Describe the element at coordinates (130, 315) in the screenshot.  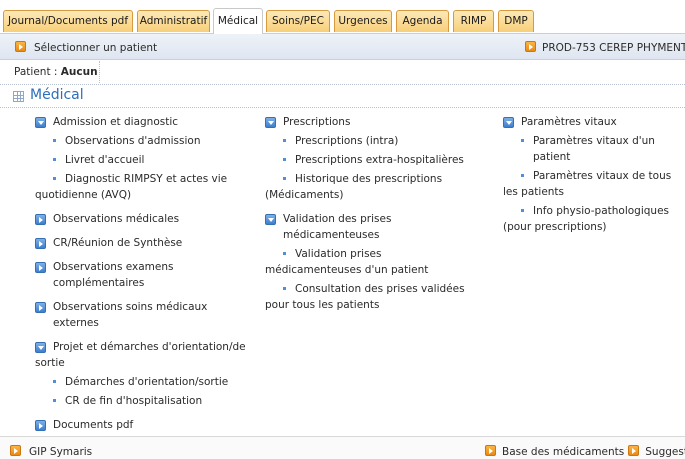
I see `menu-label: Observations soins médicaux externes` at that location.